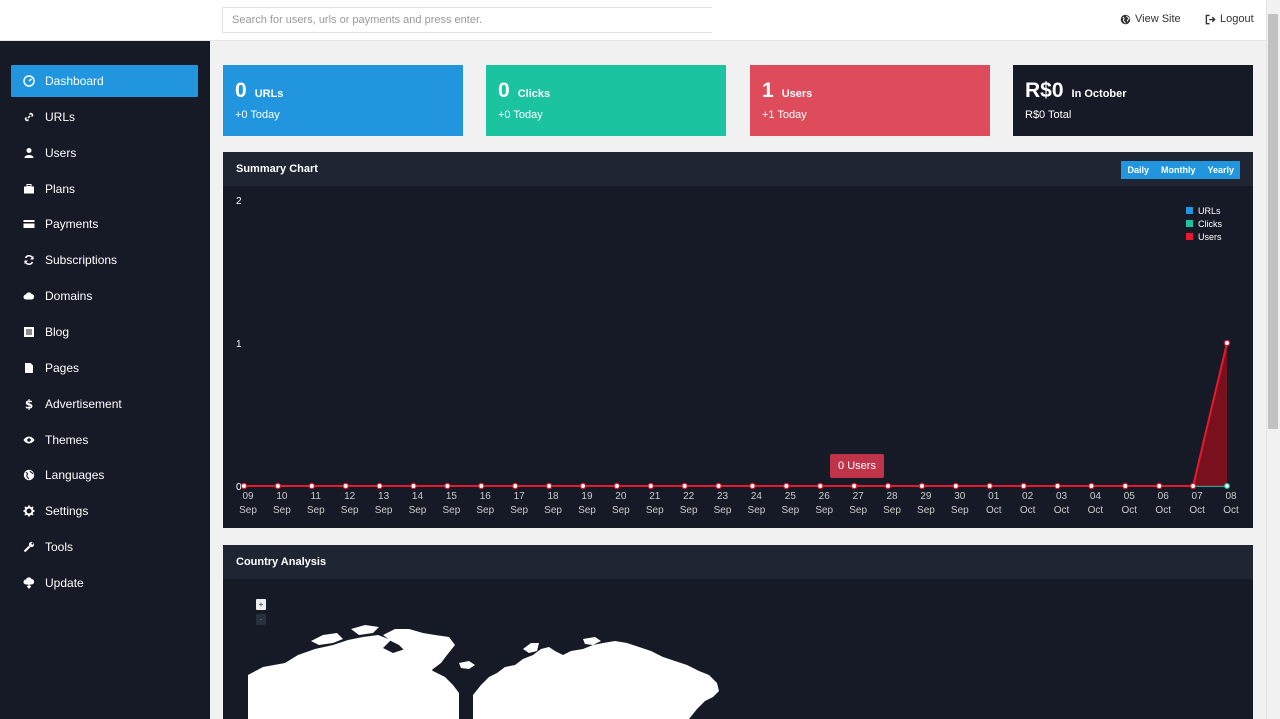 This screenshot has width=1280, height=719. I want to click on y-tick-label: 2, so click(239, 201).